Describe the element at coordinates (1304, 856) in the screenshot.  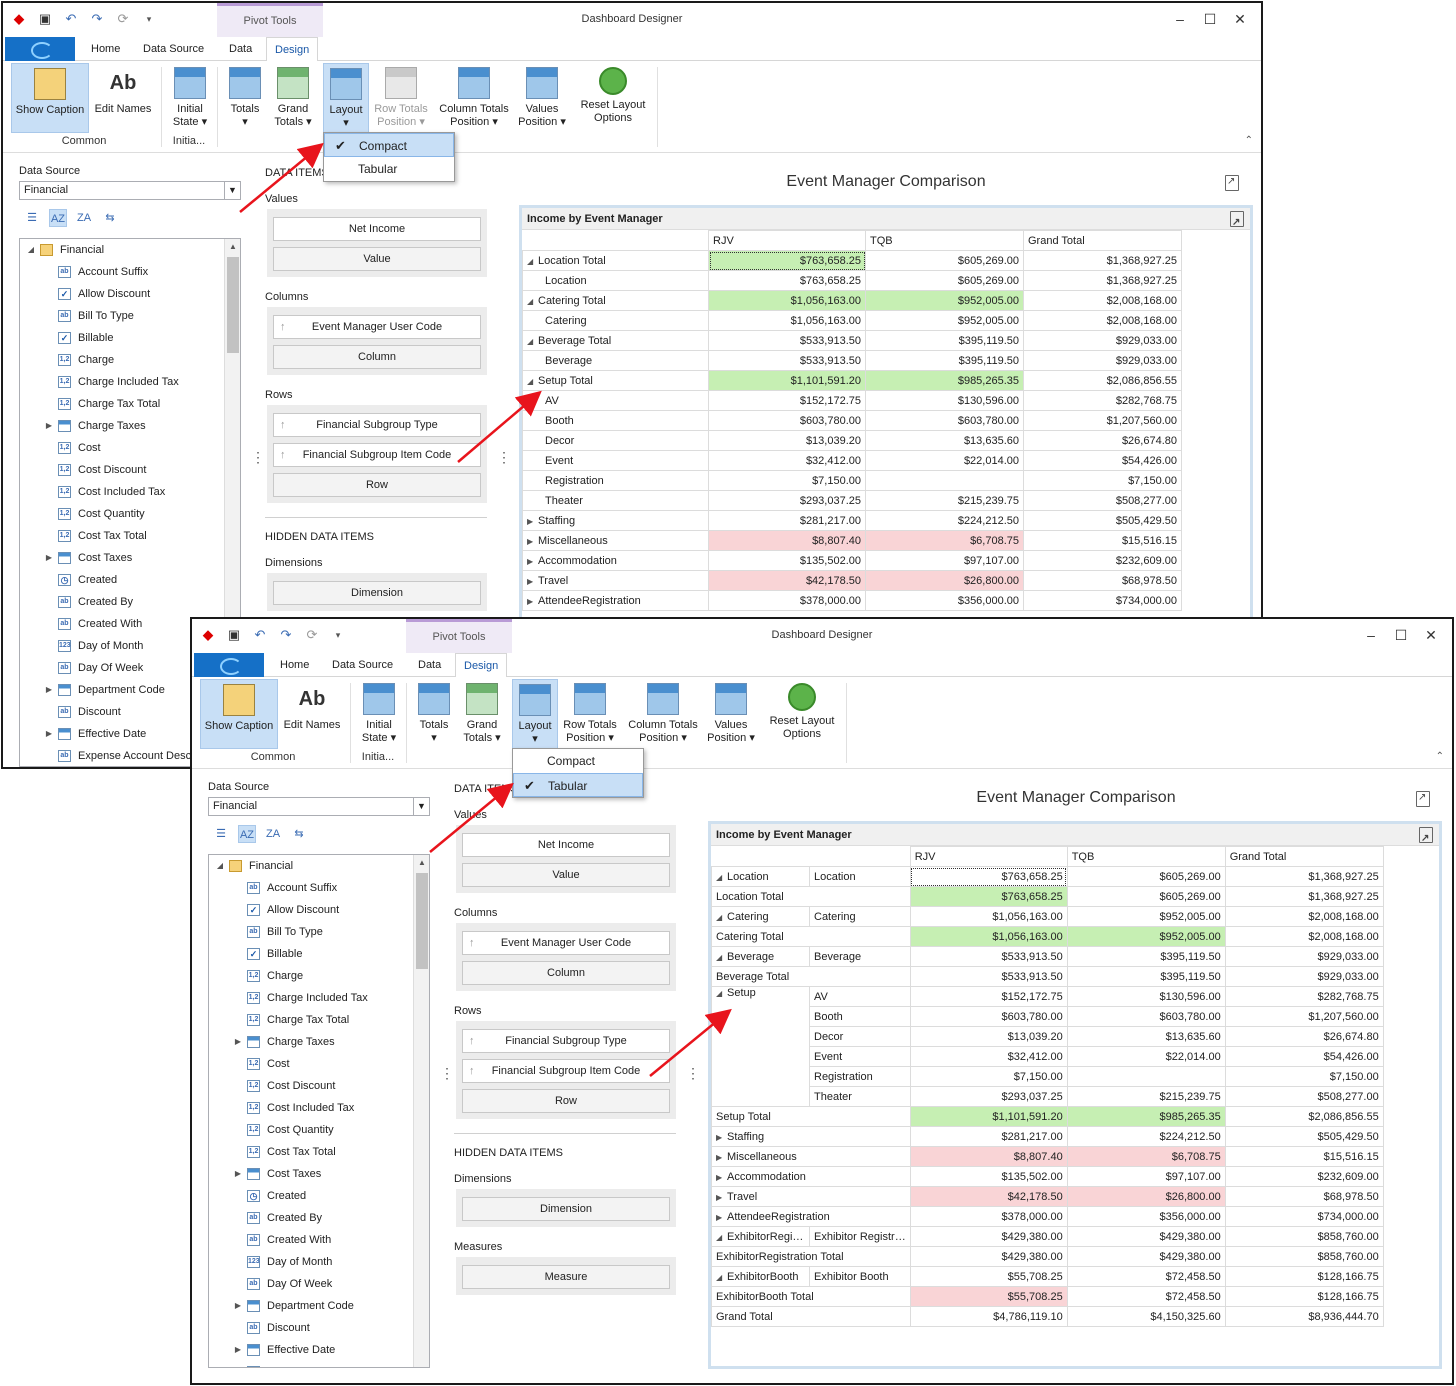
I see `column-header: Grand Total` at that location.